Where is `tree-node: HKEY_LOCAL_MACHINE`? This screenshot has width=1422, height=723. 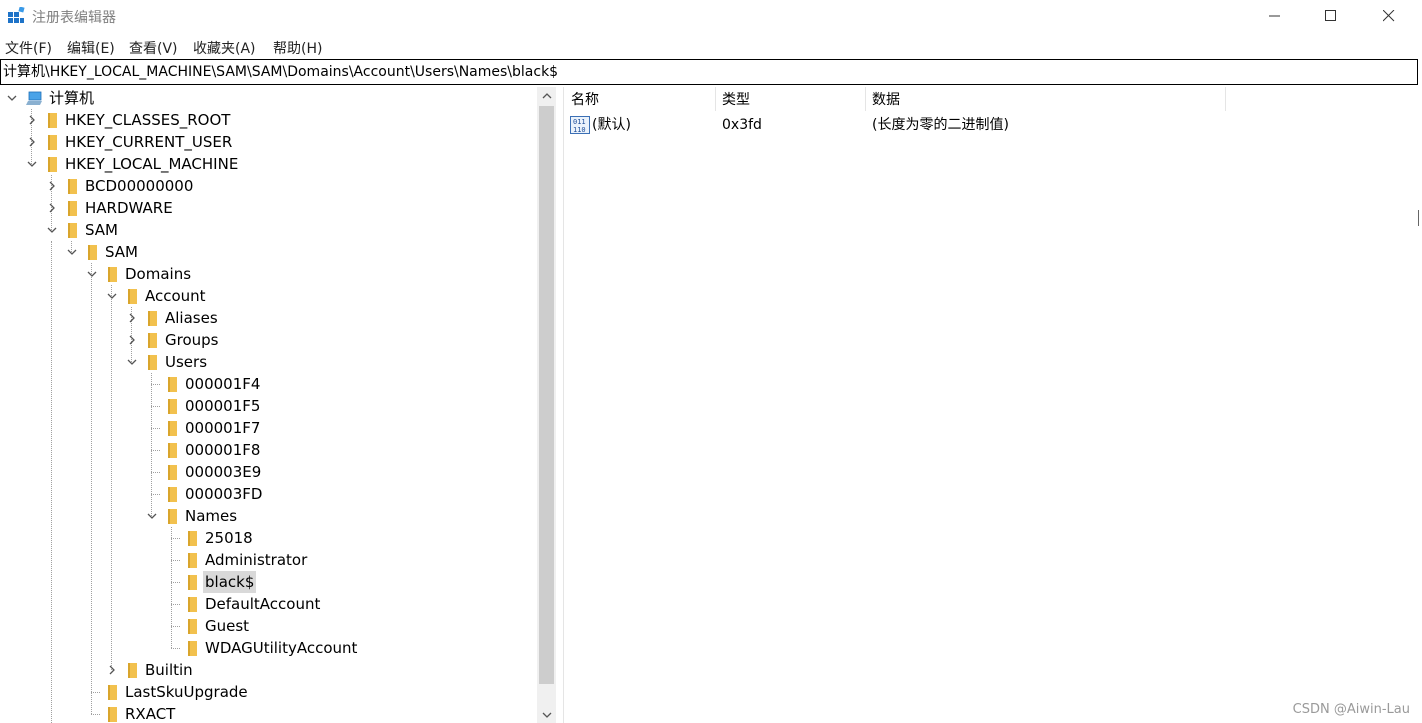 tree-node: HKEY_LOCAL_MACHINE is located at coordinates (268, 164).